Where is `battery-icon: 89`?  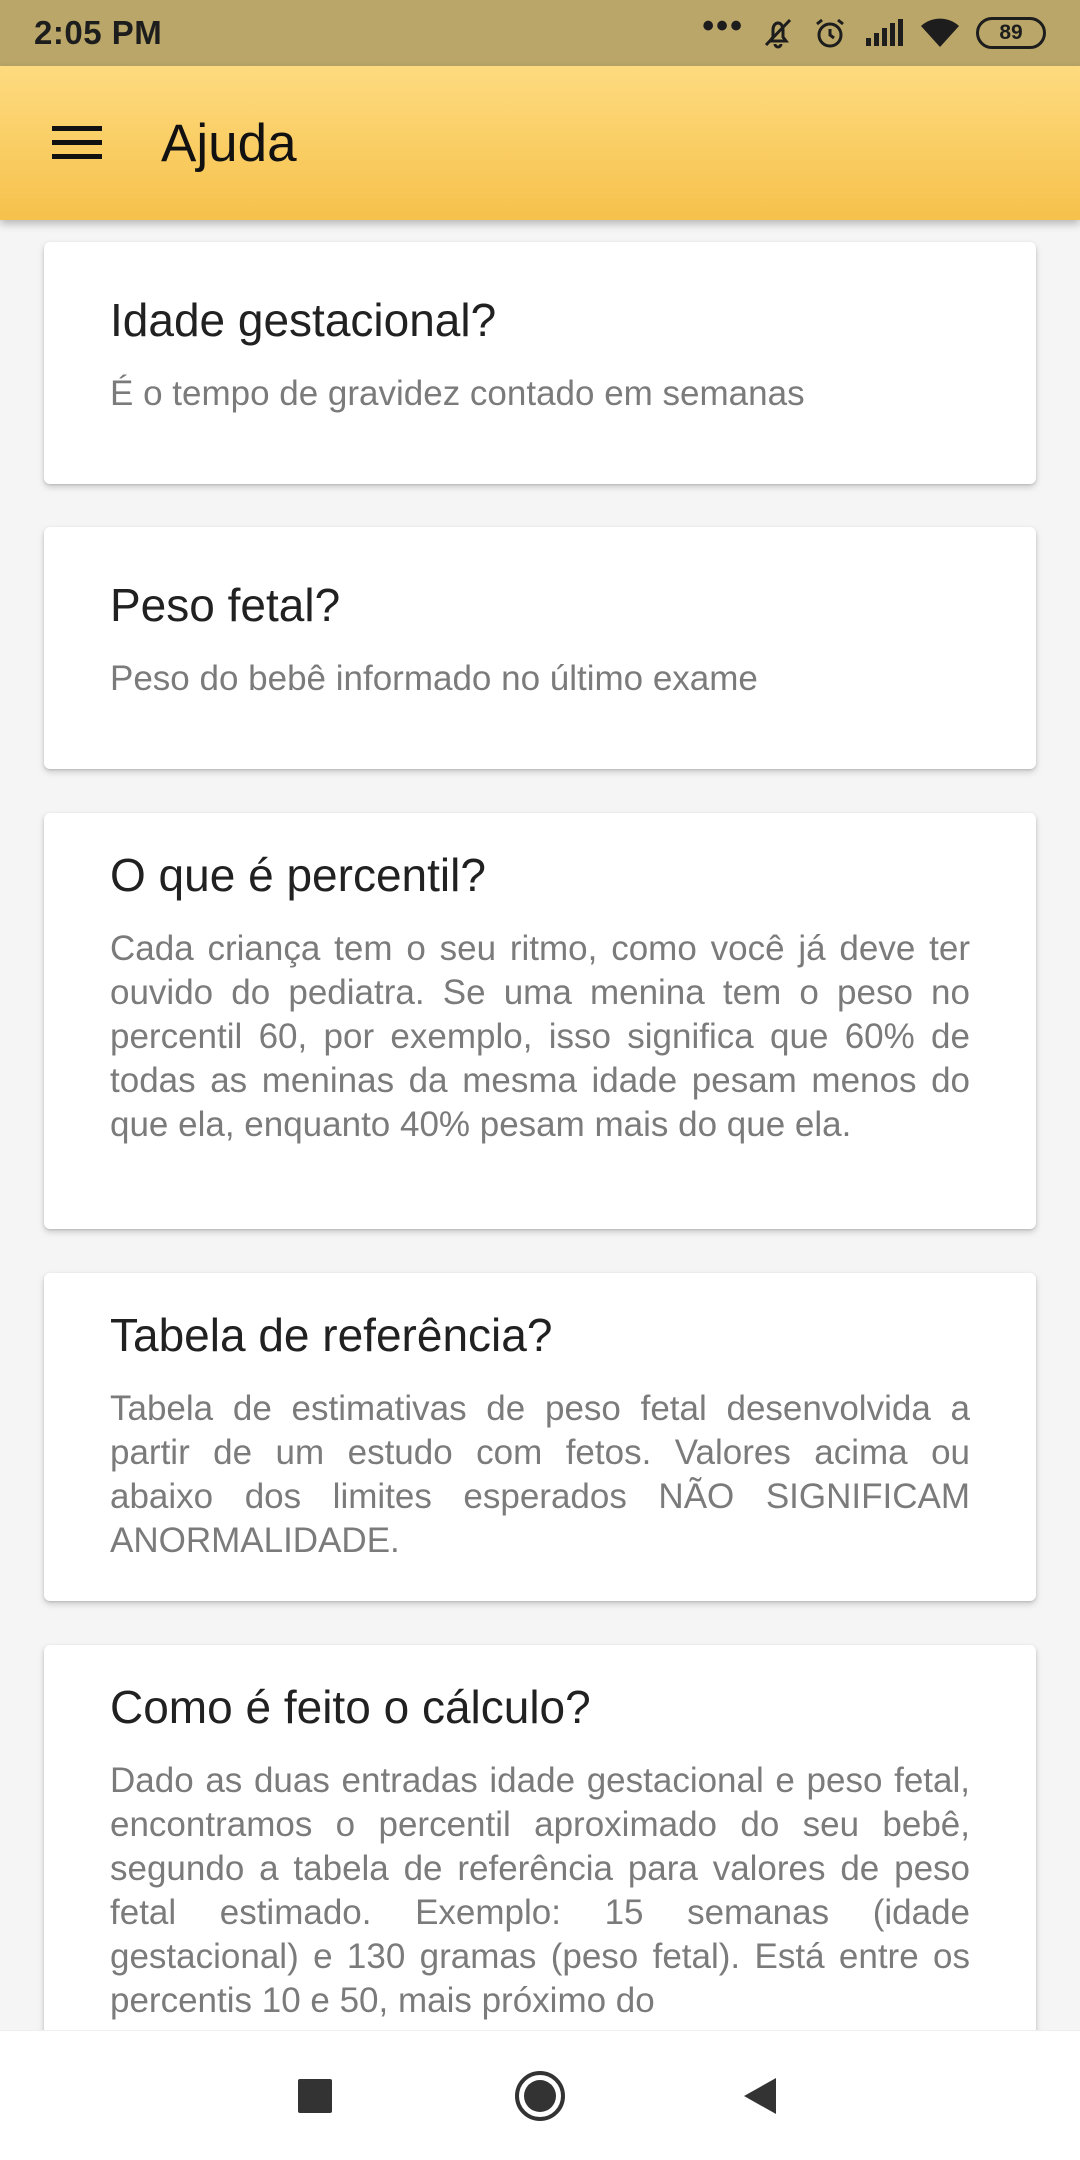 battery-icon: 89 is located at coordinates (1011, 33).